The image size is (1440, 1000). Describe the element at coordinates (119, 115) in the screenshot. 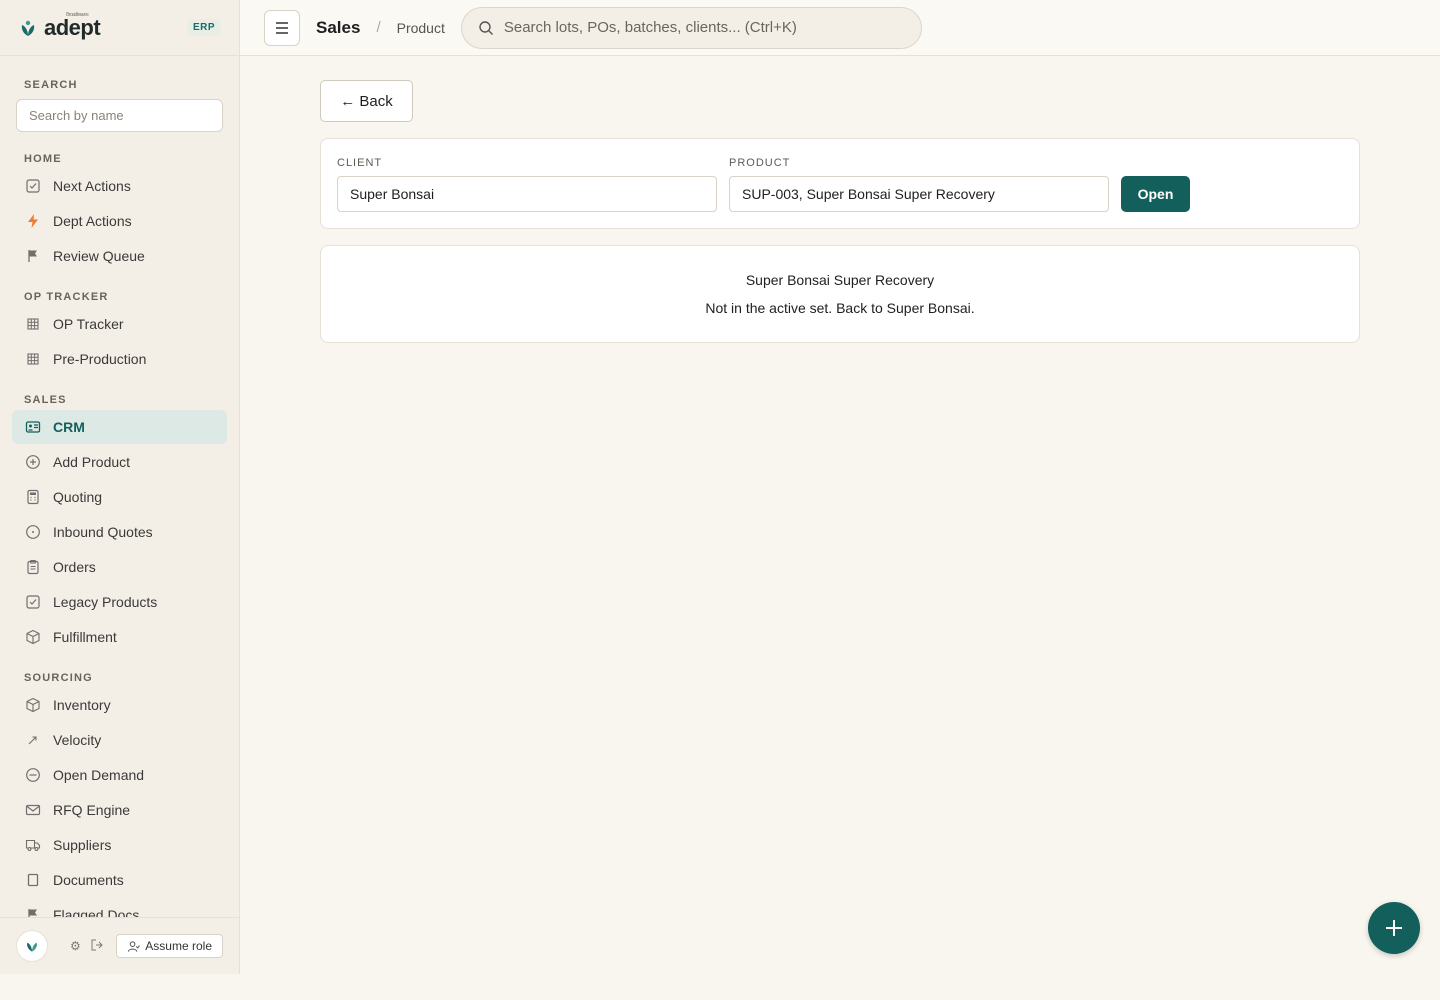

I see `sidebar-search-input` at that location.